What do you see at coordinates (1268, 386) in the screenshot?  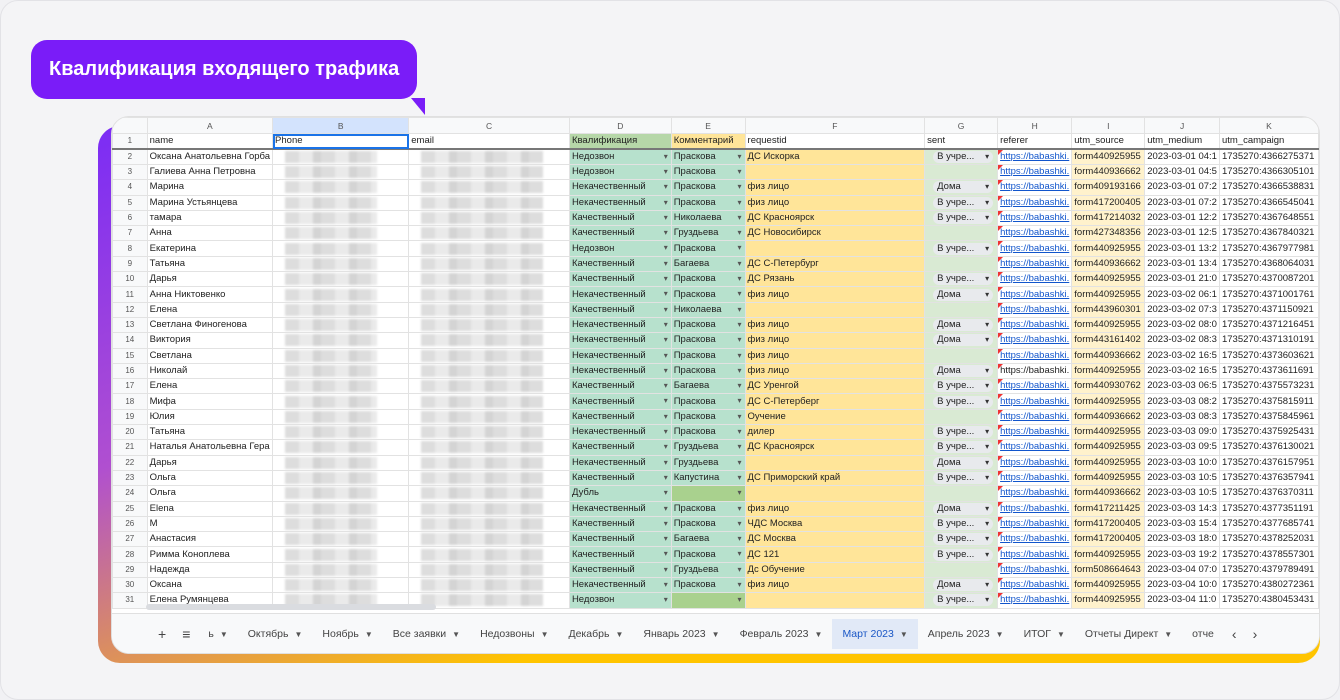 I see `utm-campaign-cell: 1735270:4375573231` at bounding box center [1268, 386].